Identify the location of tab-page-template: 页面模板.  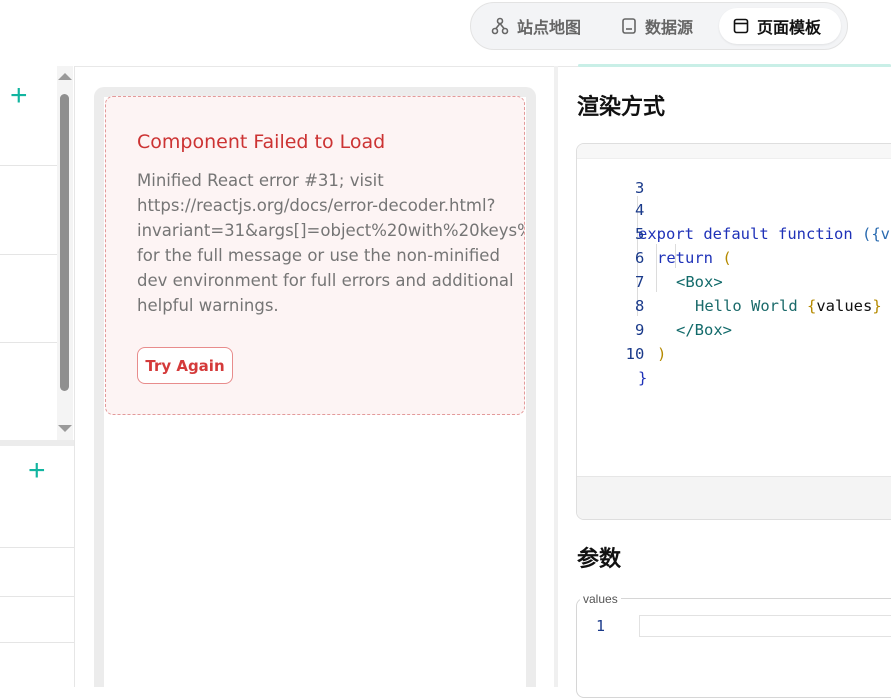
(780, 26).